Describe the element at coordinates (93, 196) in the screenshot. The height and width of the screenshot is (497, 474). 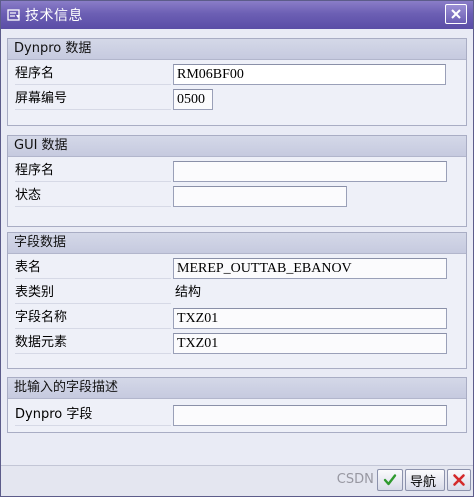
I see `gui-status-label: 状态` at that location.